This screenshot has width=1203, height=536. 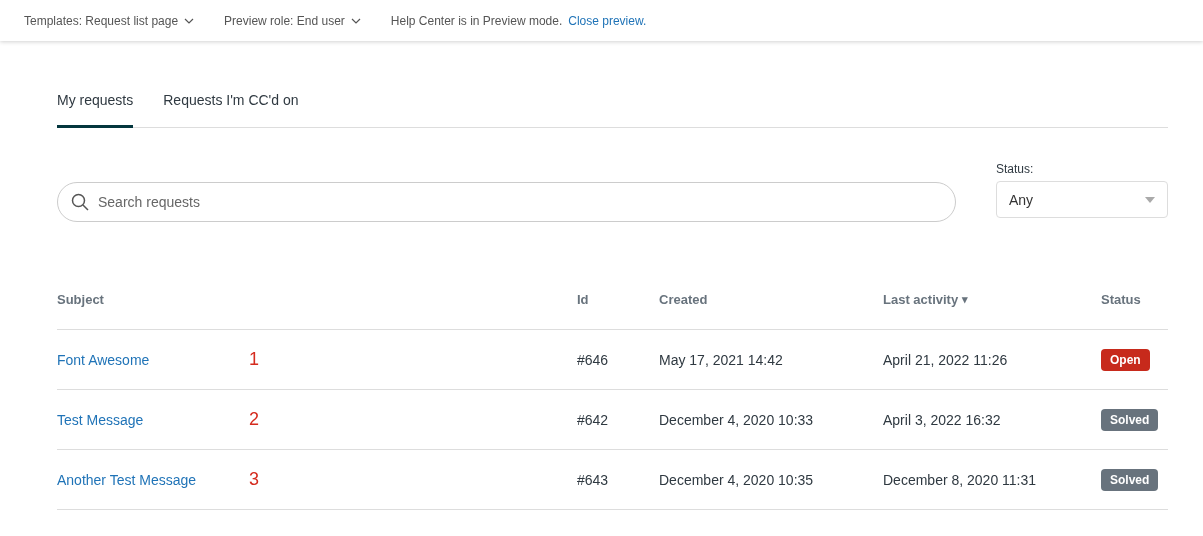 I want to click on table-cell: April 3, 2022 16:32, so click(x=942, y=419).